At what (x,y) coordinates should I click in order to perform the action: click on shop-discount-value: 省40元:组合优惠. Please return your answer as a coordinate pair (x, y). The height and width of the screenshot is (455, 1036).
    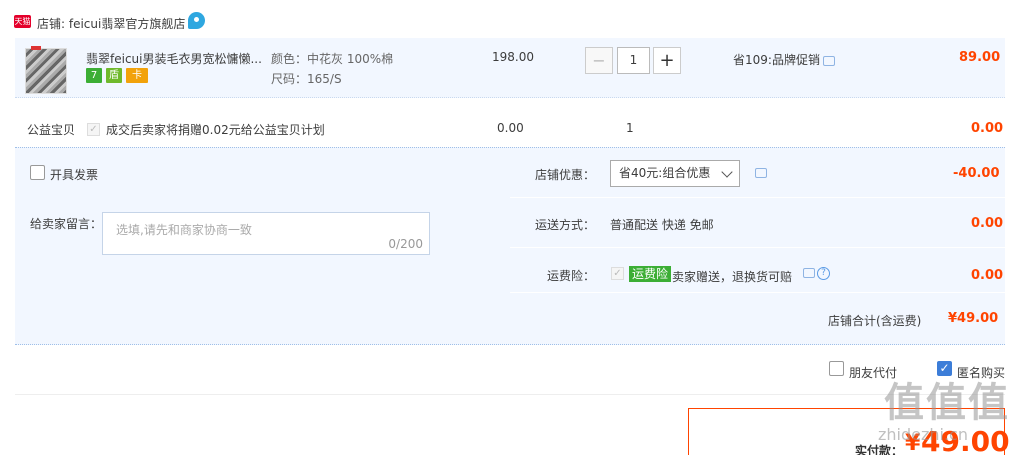
    Looking at the image, I should click on (665, 173).